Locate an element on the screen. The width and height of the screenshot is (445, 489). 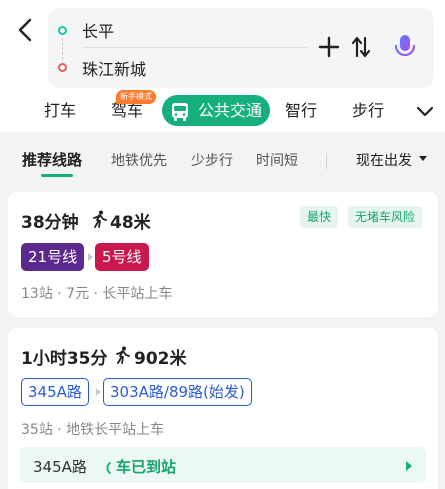
back-icon is located at coordinates (26, 30).